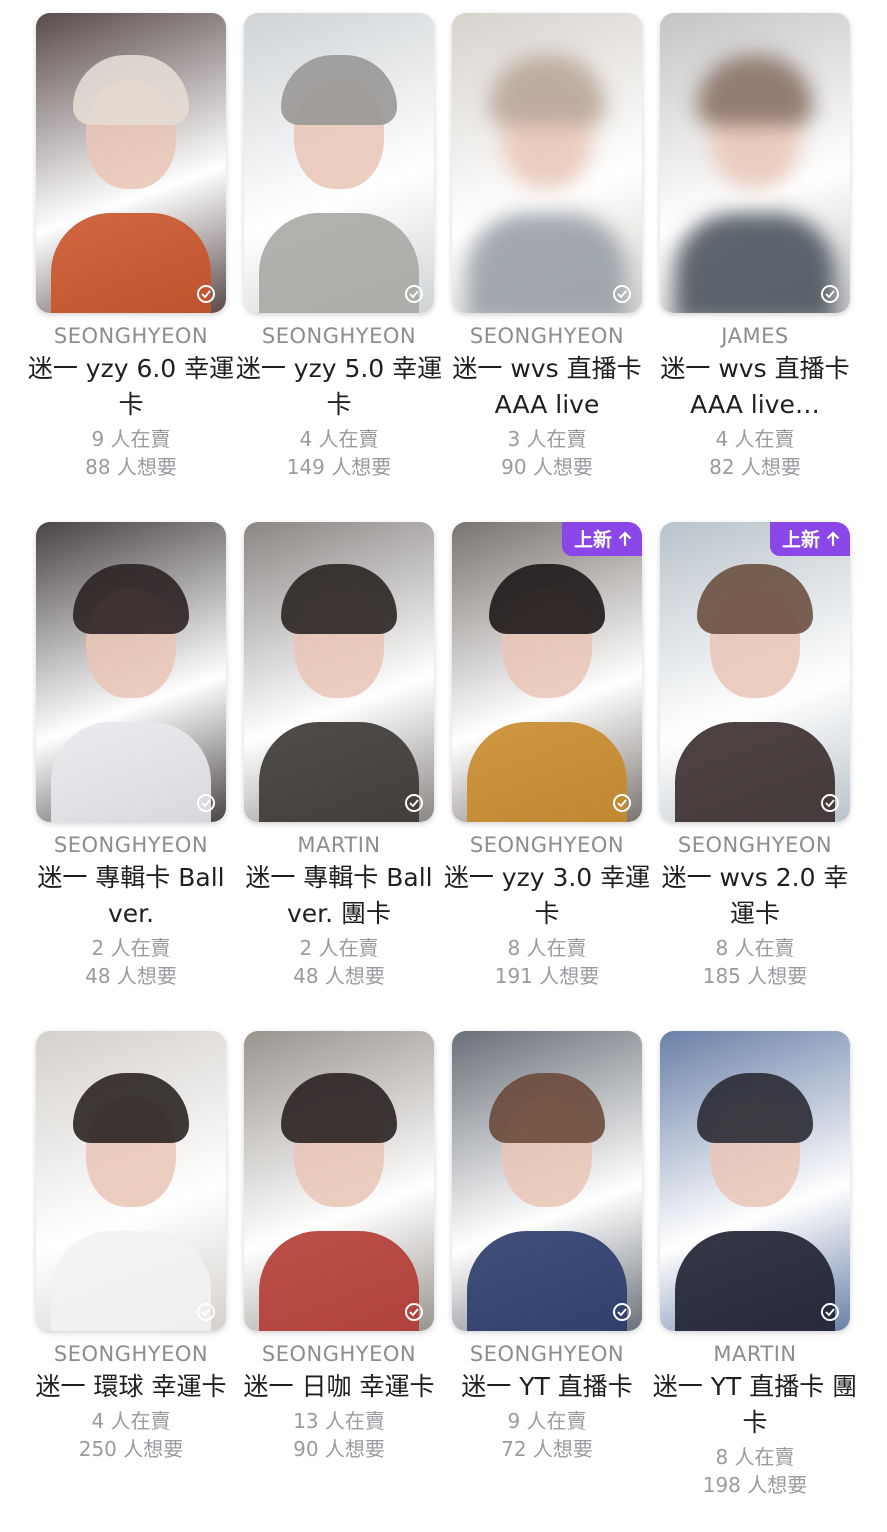 The image size is (887, 1532). I want to click on card-4: SEONGHYEON 迷一 專輯卡 Ball ver. 2 人在賣 48 人想要, so click(131, 756).